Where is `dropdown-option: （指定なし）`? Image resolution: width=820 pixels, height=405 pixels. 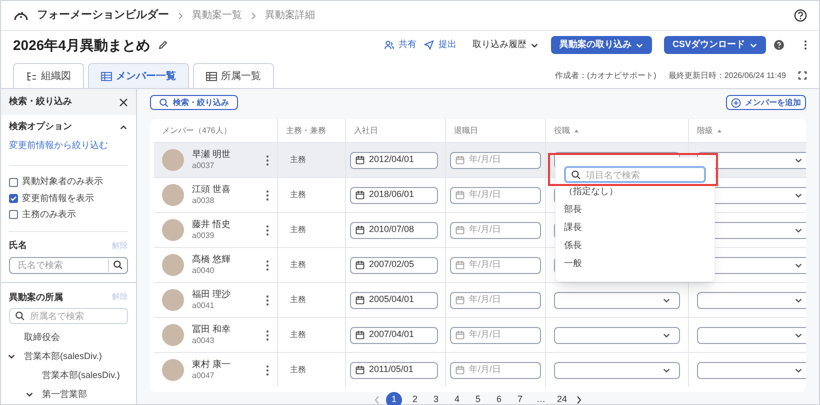 dropdown-option: （指定なし） is located at coordinates (635, 192).